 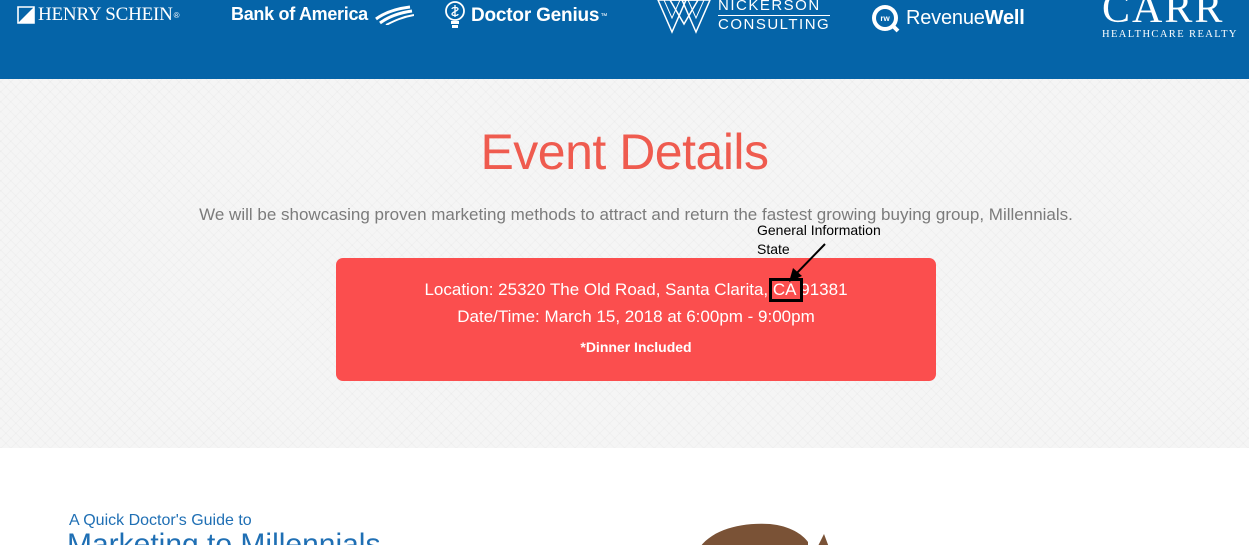 I want to click on doctor-genius-logo: Doctor Genius ™, so click(x=525, y=16).